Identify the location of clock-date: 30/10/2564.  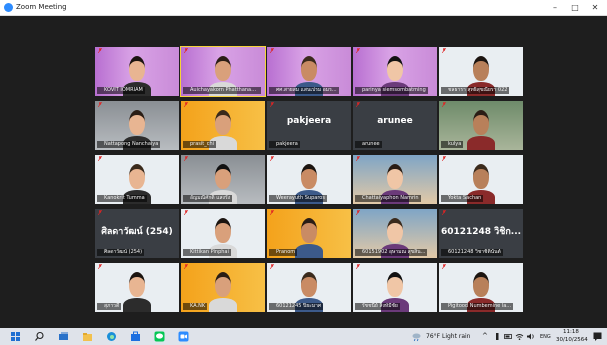
(572, 340).